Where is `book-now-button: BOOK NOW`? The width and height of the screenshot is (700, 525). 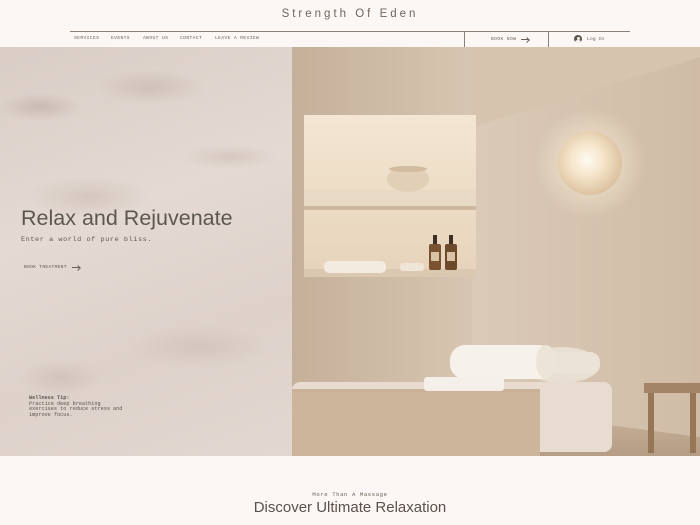
book-now-button: BOOK NOW is located at coordinates (510, 39).